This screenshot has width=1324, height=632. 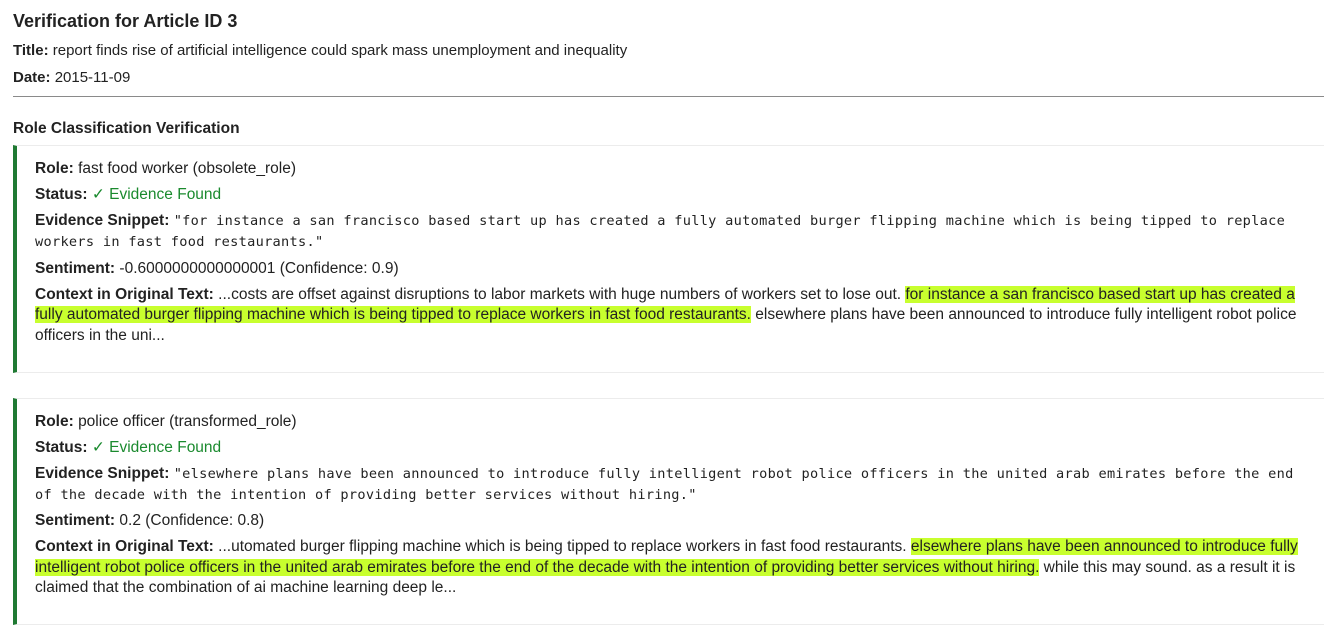 I want to click on sentiment-value: -0.6000000000000001 (Confidence: 0.9), so click(x=259, y=268).